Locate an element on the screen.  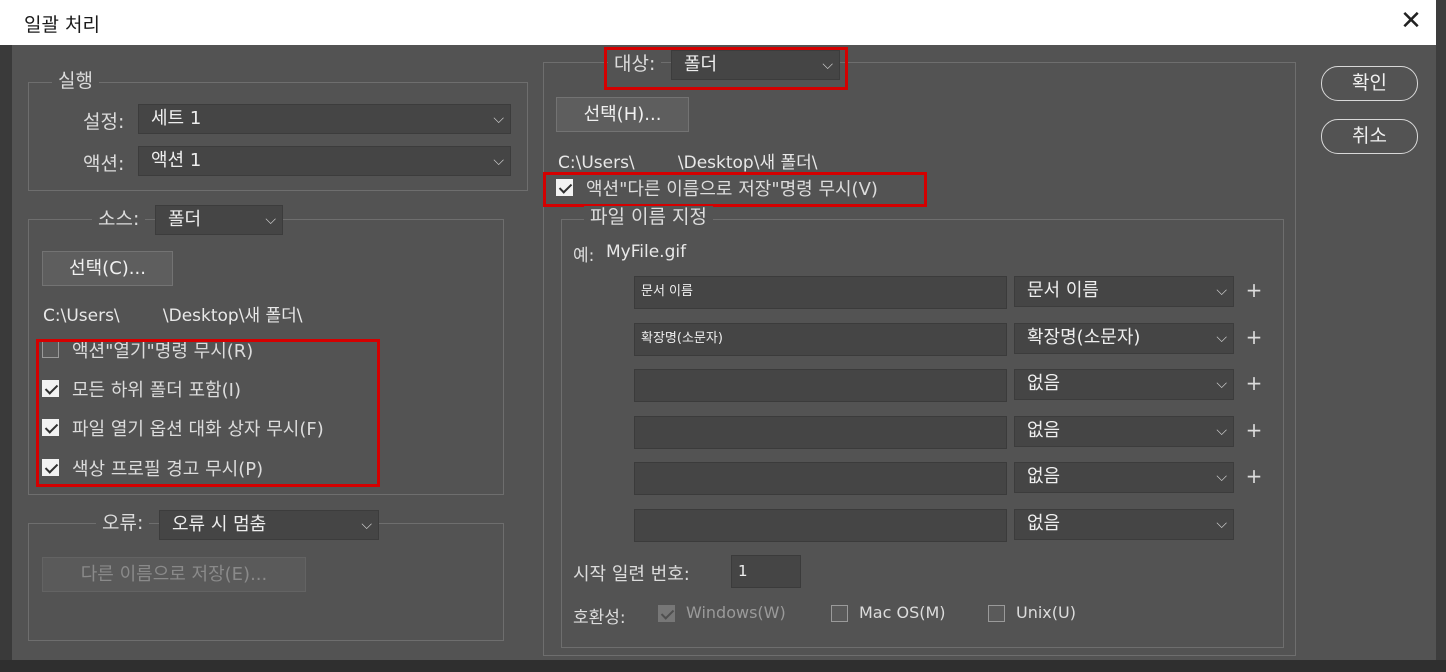
compat-label: 호환성: is located at coordinates (599, 618).